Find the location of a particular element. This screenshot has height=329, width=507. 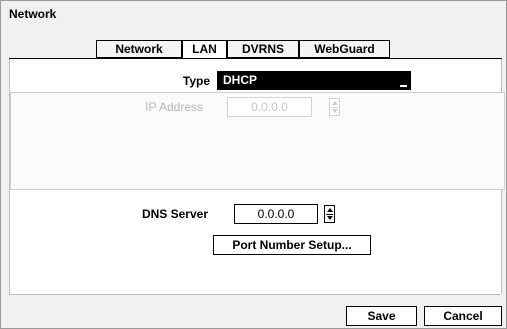

ip-address-field: 0.0.0.0 is located at coordinates (269, 107).